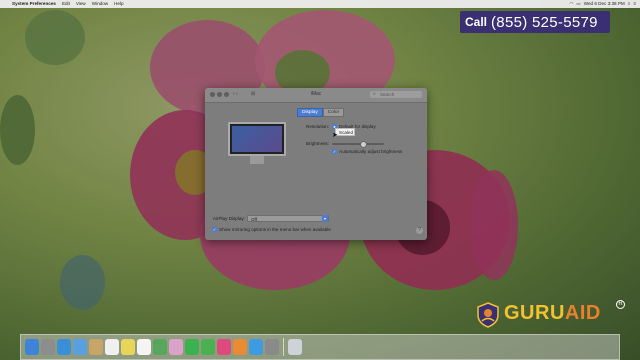 Image resolution: width=640 pixels, height=360 pixels. Describe the element at coordinates (320, 347) in the screenshot. I see `dock` at that location.